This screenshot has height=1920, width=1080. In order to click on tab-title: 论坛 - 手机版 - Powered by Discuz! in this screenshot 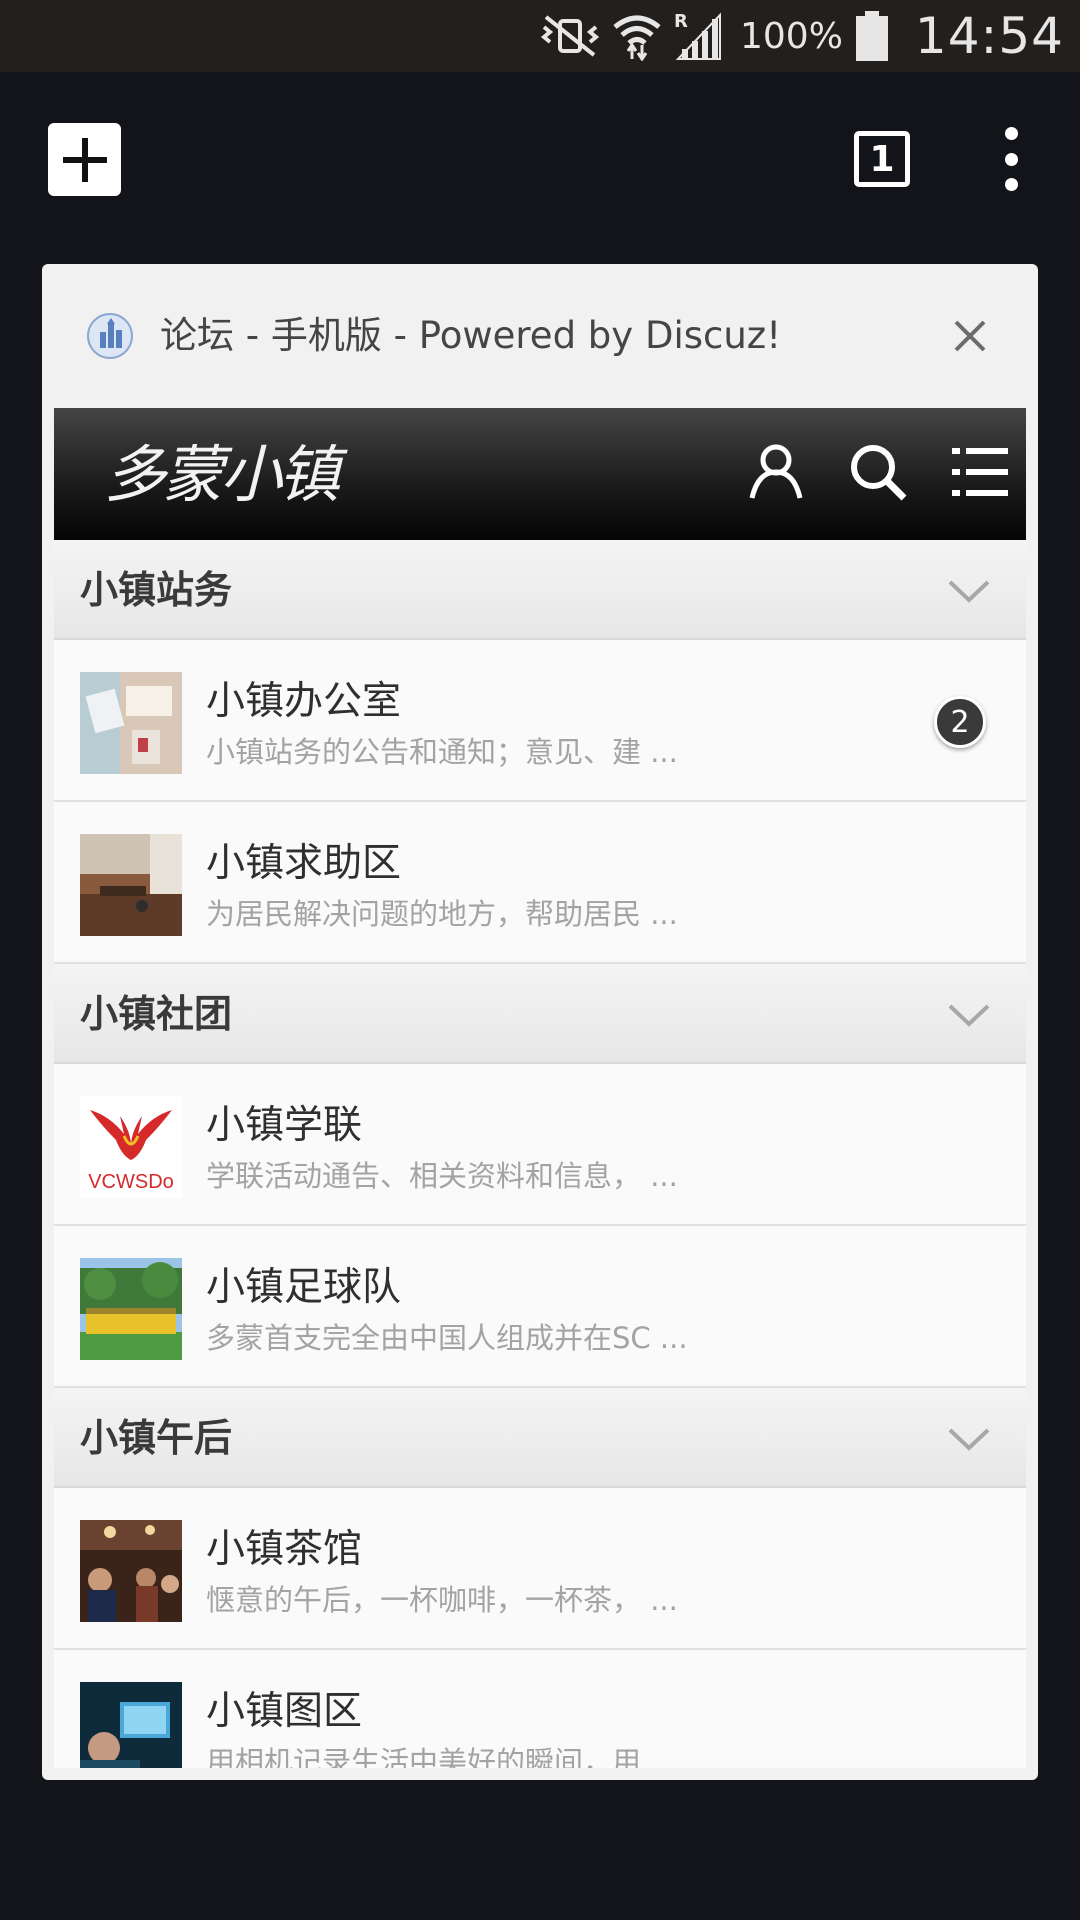, I will do `click(471, 335)`.